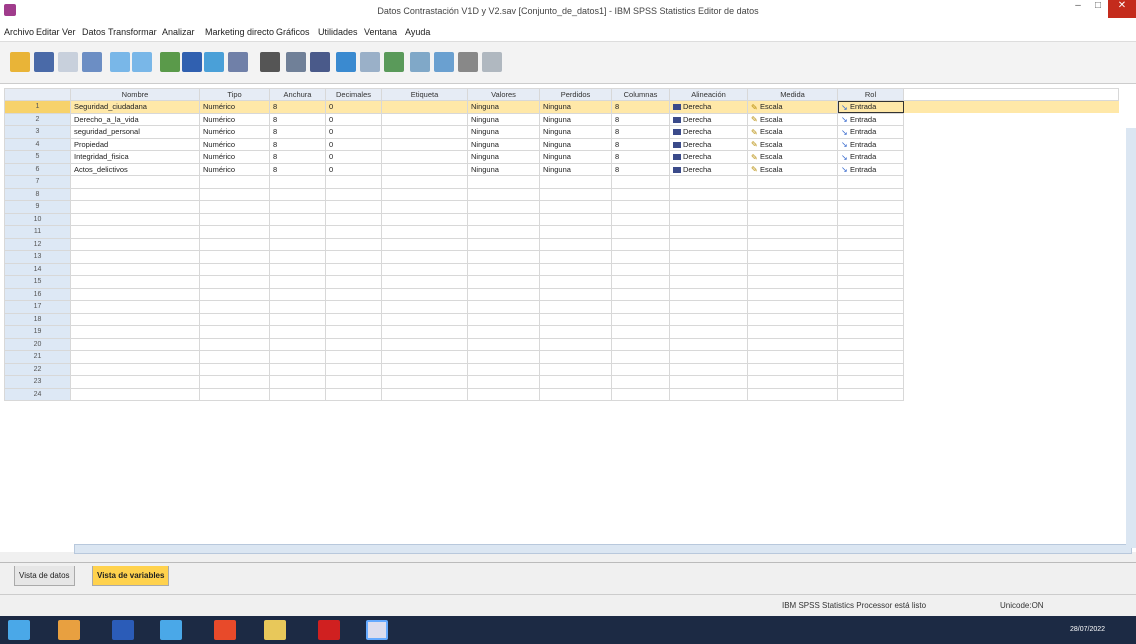 Image resolution: width=1136 pixels, height=644 pixels. Describe the element at coordinates (320, 62) in the screenshot. I see `insert-variable-icon` at that location.